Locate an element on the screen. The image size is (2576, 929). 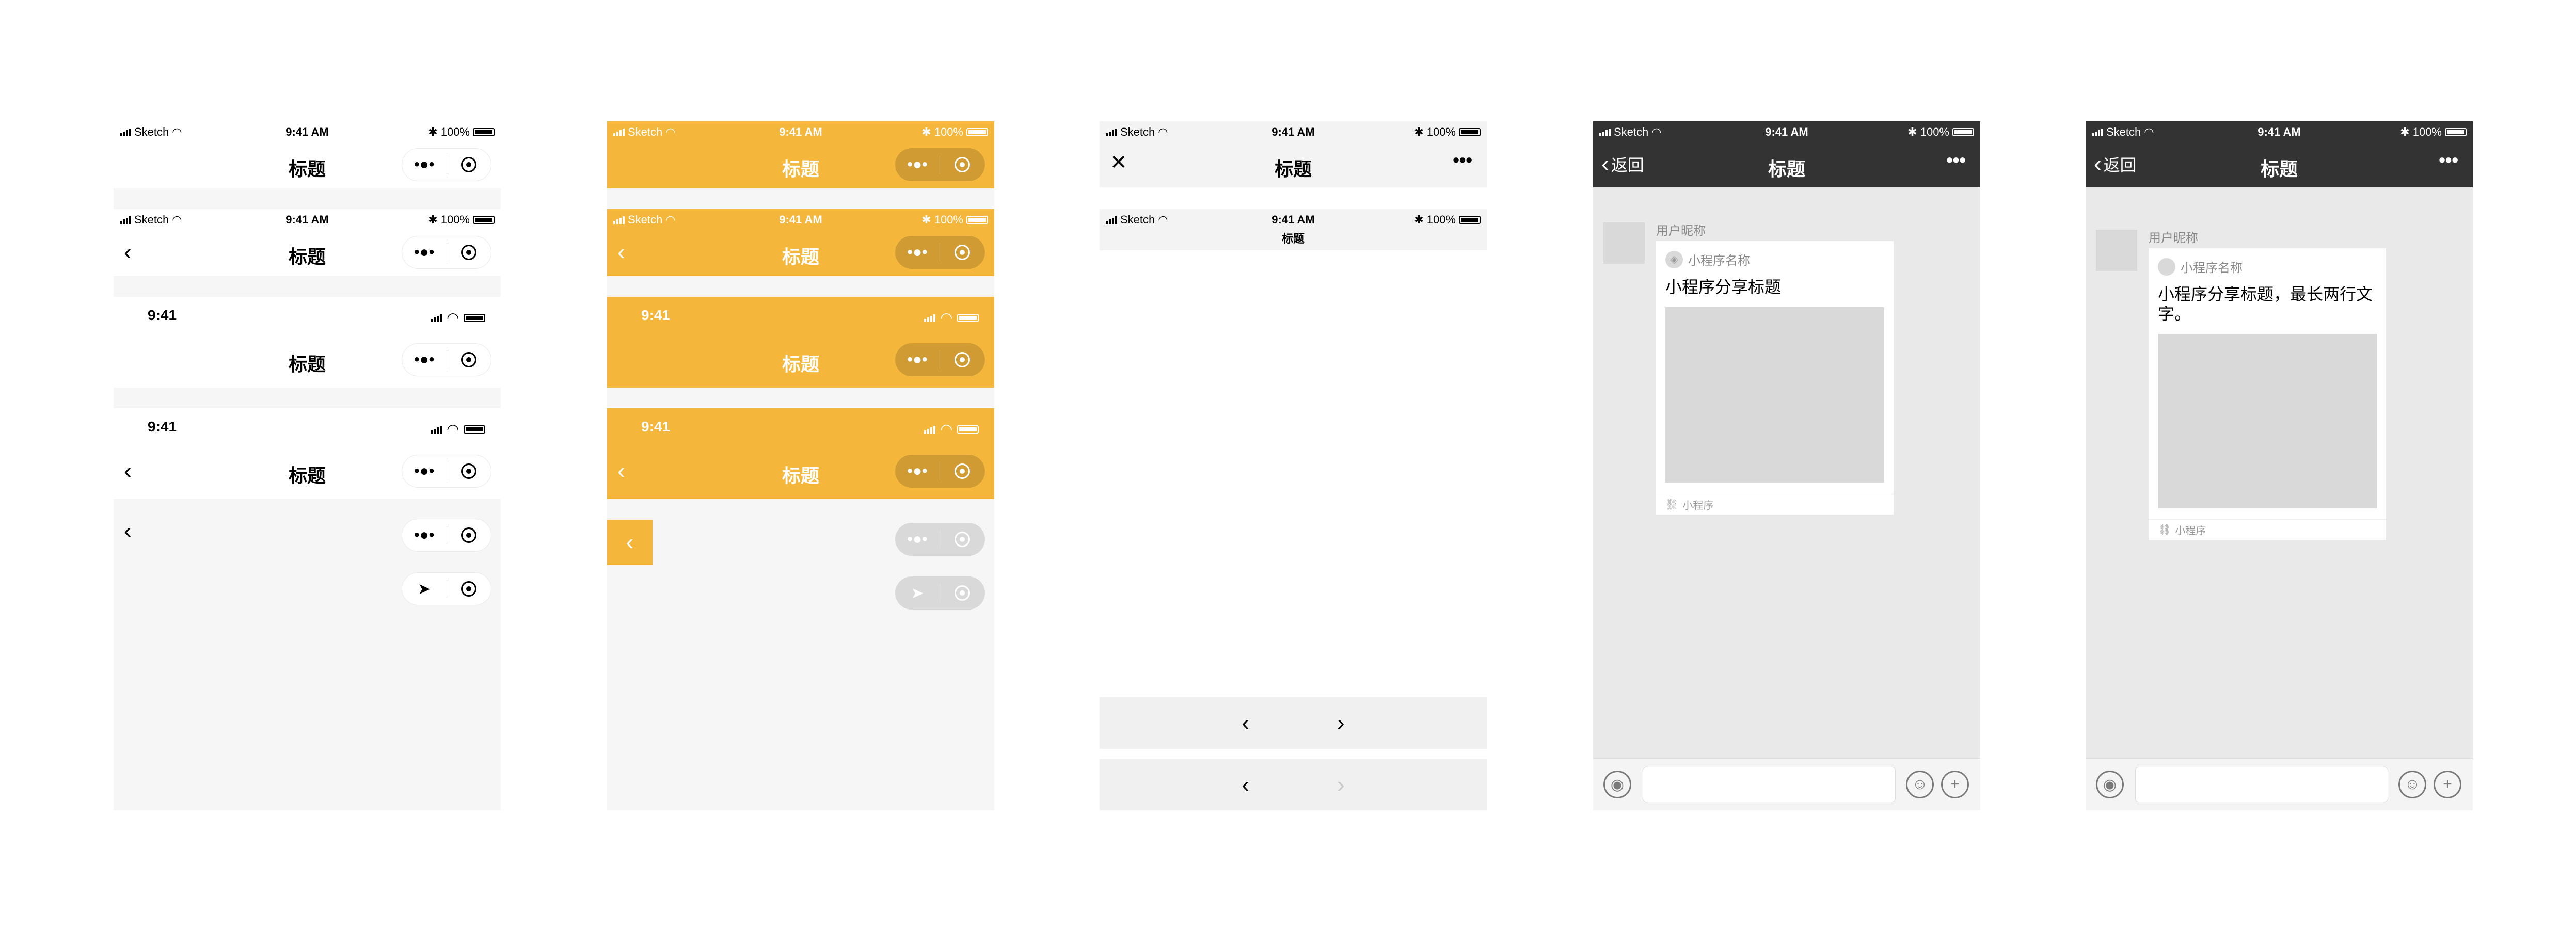
navbar-variant-d: 9:41 ◠ ‹ 标题 •●• is located at coordinates (307, 453).